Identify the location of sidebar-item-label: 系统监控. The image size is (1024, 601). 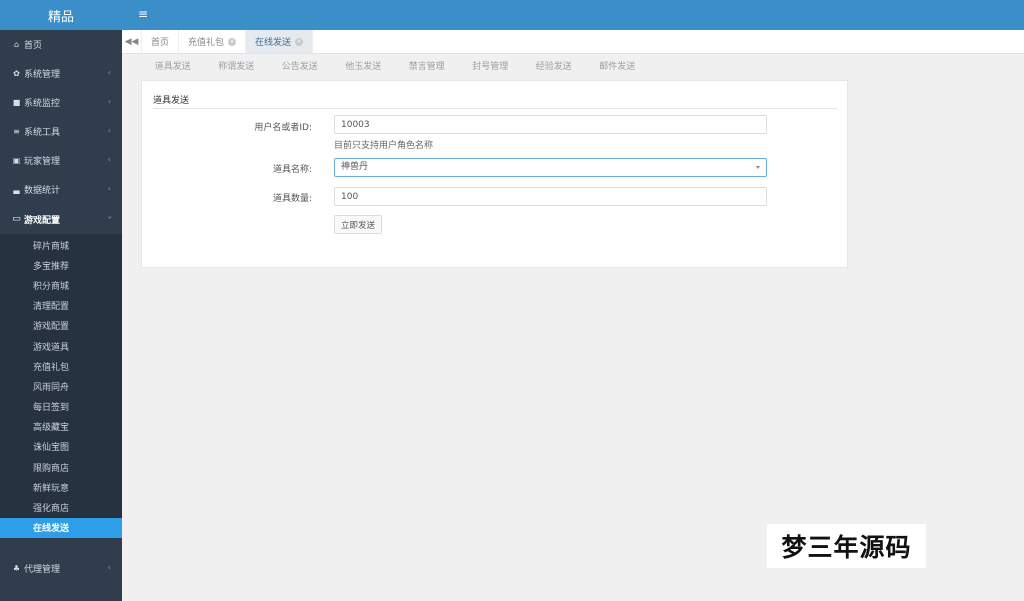
(42, 104).